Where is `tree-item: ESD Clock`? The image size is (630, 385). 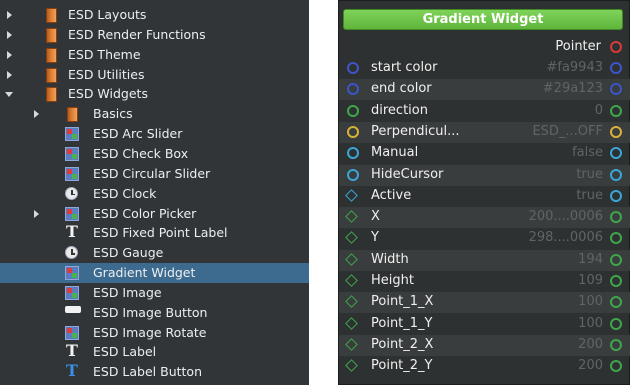
tree-item: ESD Clock is located at coordinates (154, 194).